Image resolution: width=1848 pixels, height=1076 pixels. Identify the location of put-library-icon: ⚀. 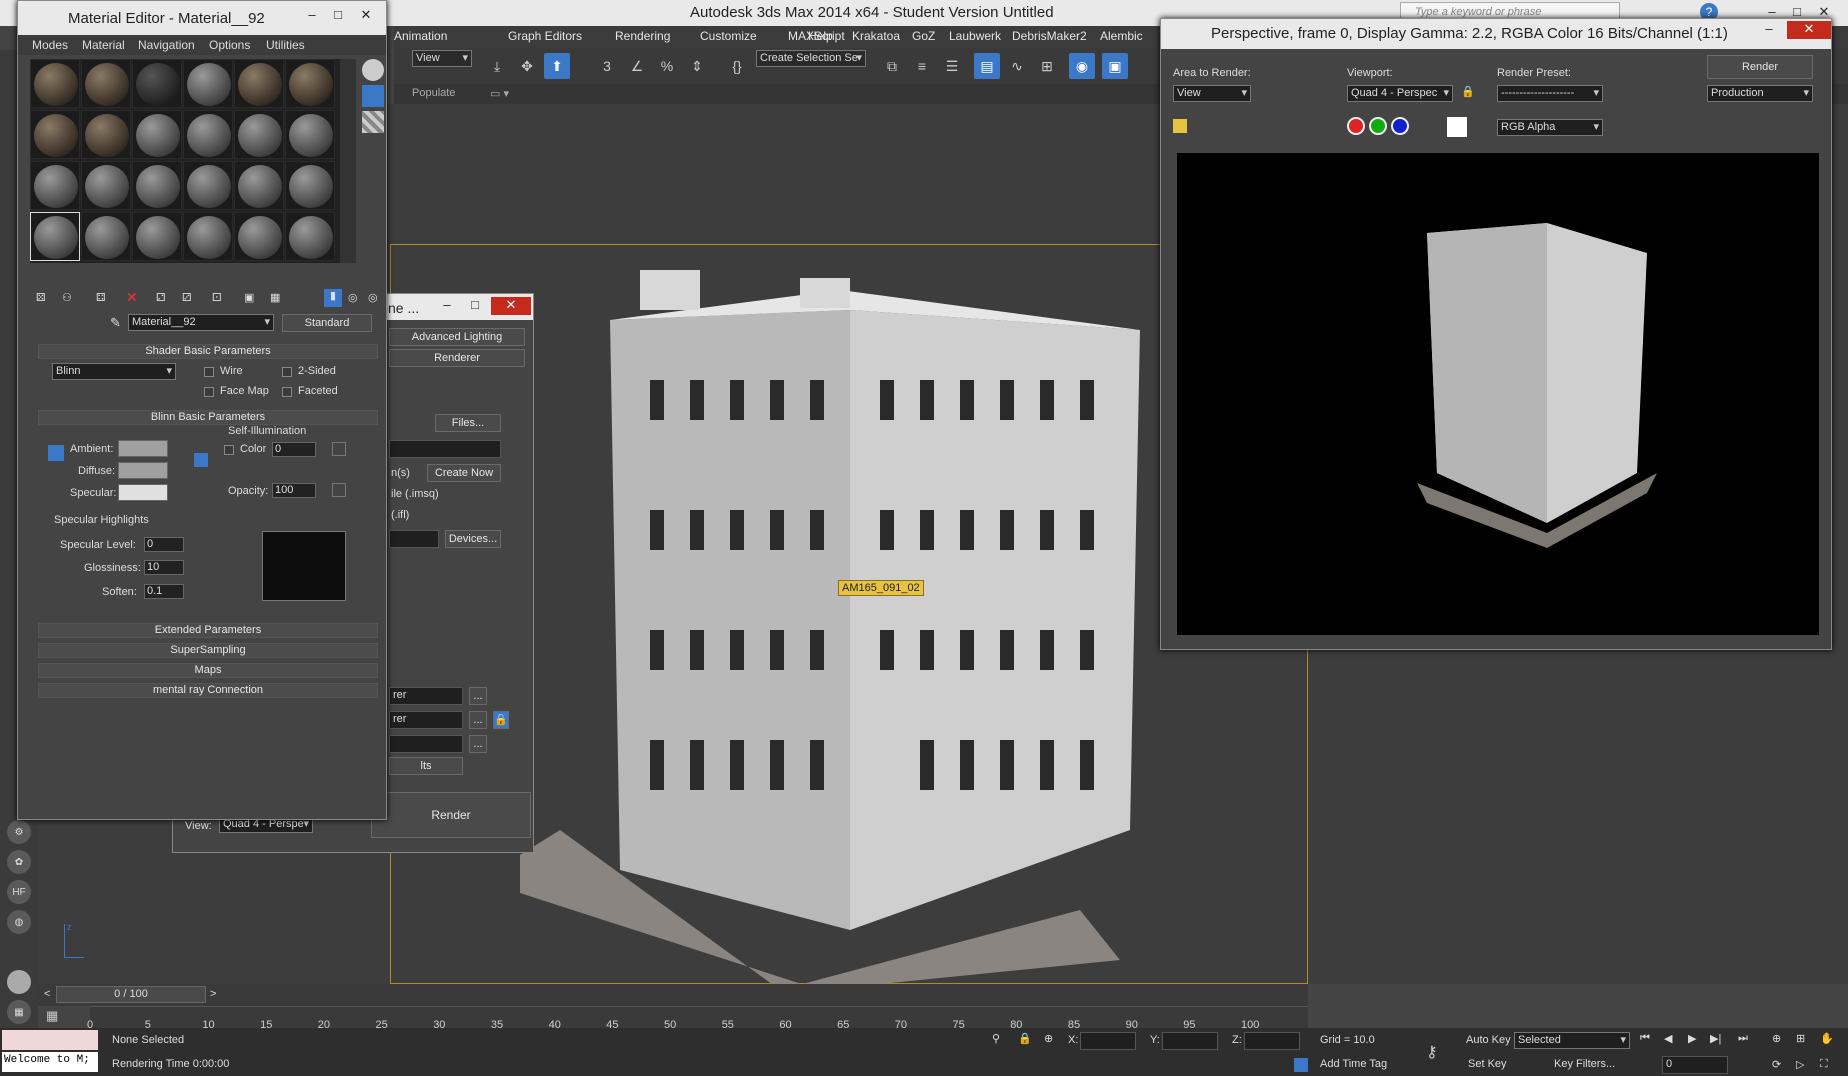
(217, 297).